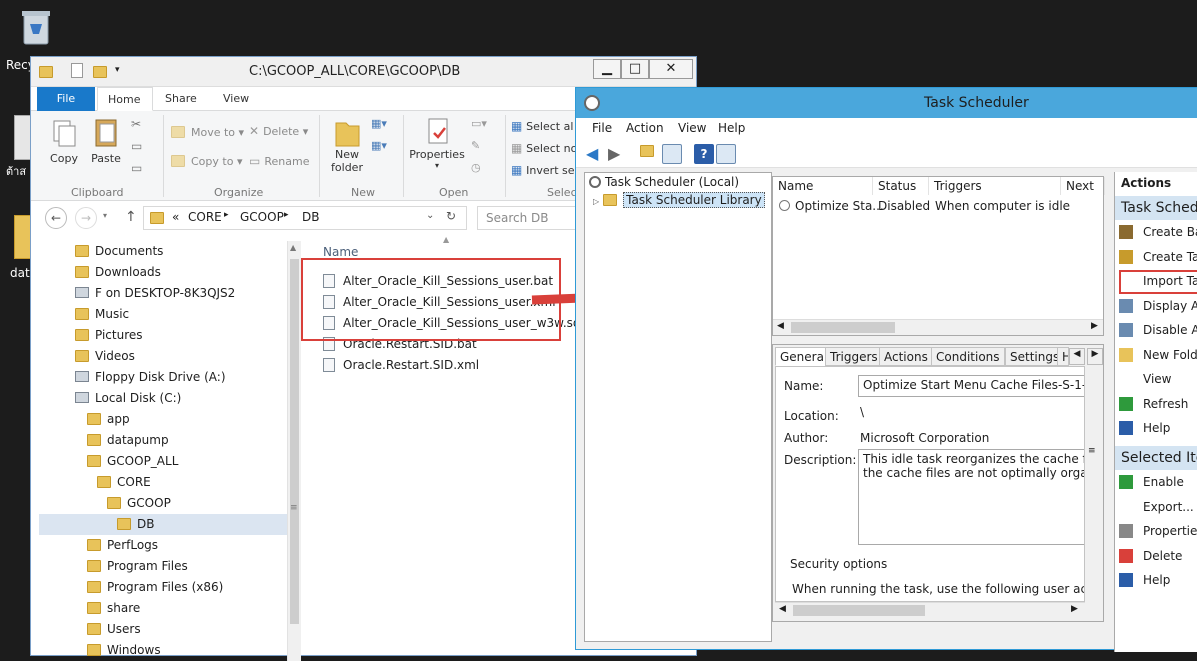 Image resolution: width=1197 pixels, height=661 pixels. Describe the element at coordinates (938, 327) in the screenshot. I see `task-list-scrollbar: ◀ ▶` at that location.